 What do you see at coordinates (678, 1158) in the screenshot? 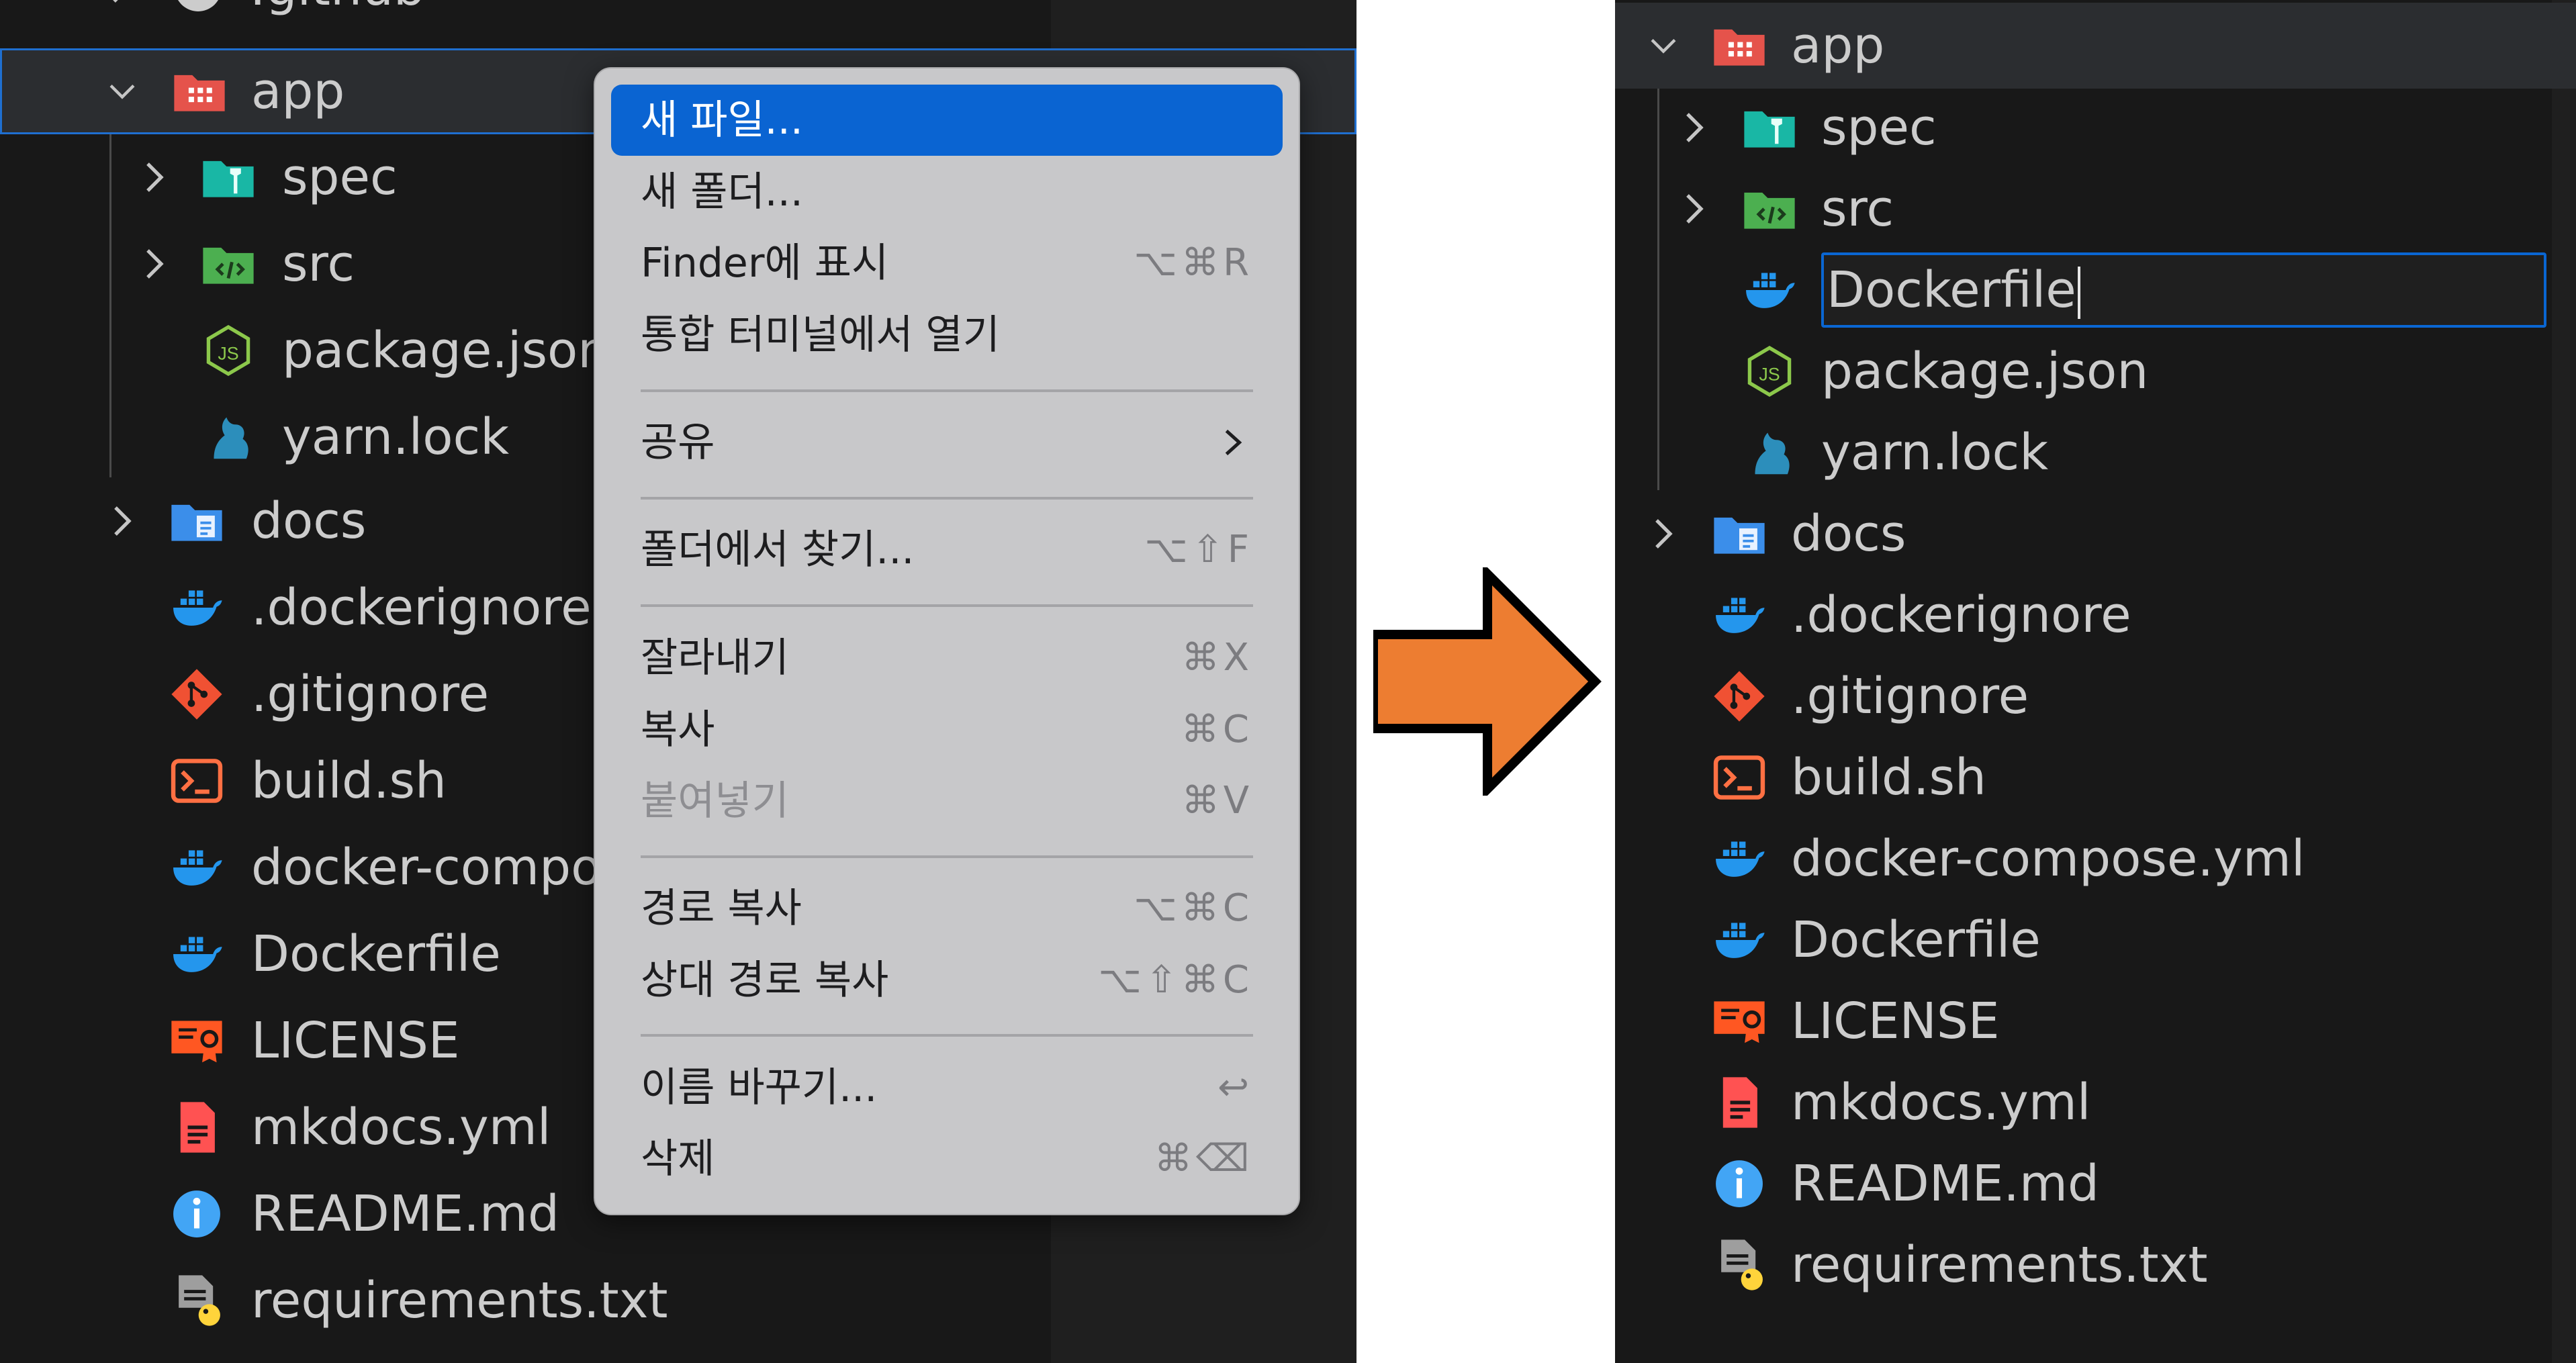
I see `menu-item-label: 삭제` at bounding box center [678, 1158].